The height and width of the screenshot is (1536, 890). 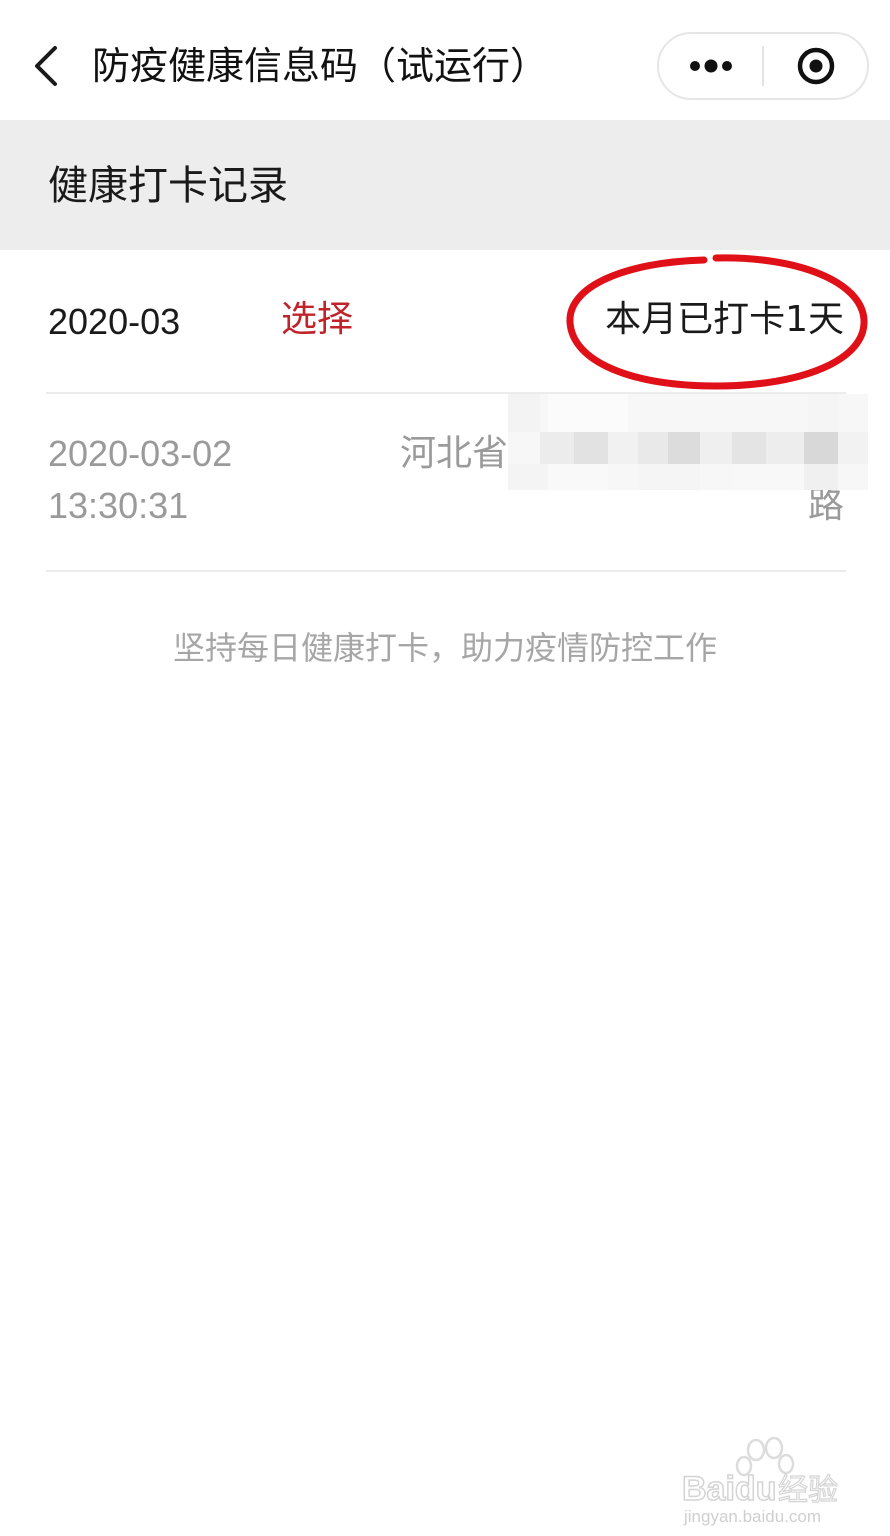 I want to click on section-title: 健康打卡记录, so click(x=168, y=186).